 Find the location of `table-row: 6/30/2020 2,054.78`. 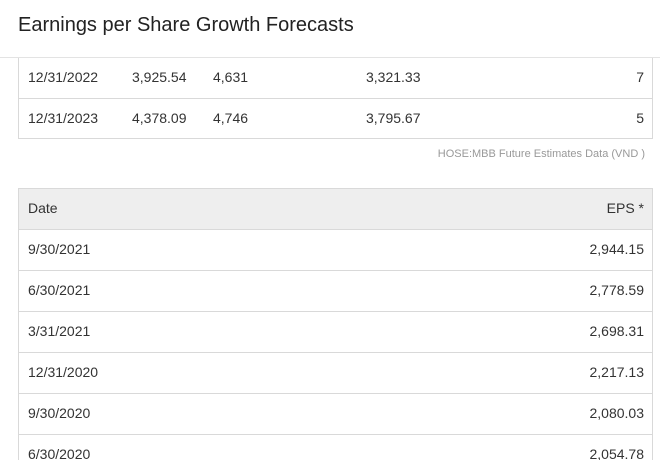

table-row: 6/30/2020 2,054.78 is located at coordinates (335, 447).